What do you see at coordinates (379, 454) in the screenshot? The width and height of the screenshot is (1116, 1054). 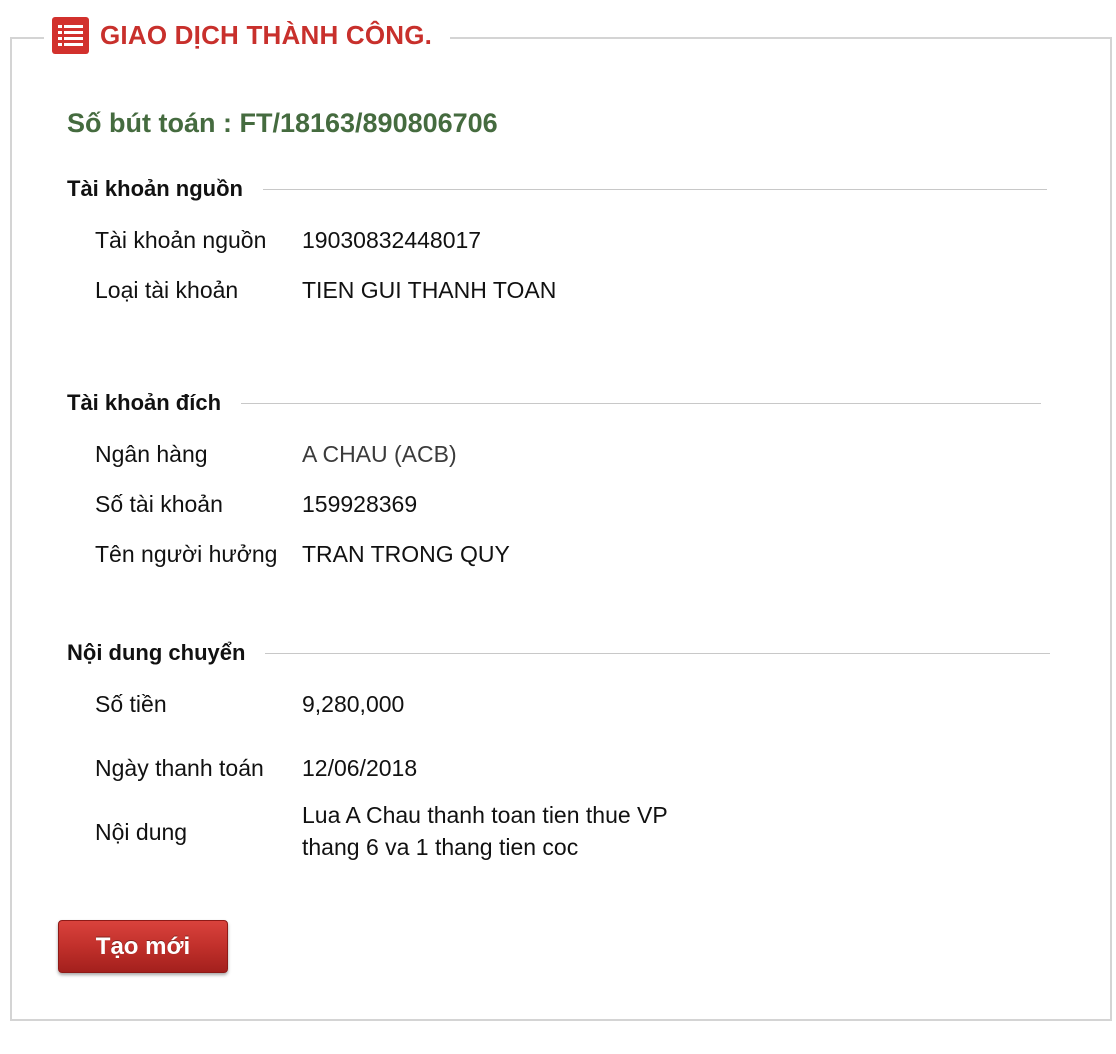 I see `bank-value: A CHAU (ACB)` at bounding box center [379, 454].